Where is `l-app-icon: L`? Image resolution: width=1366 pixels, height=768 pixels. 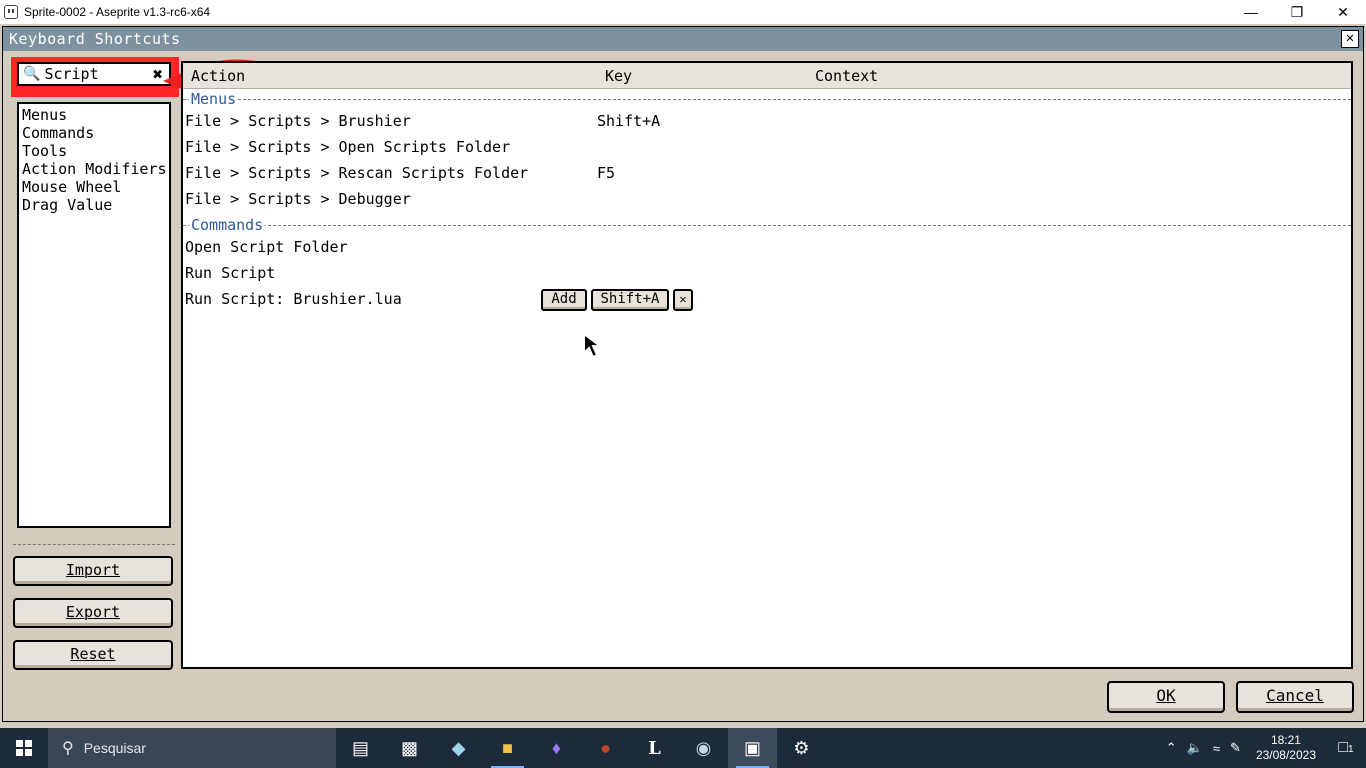 l-app-icon: L is located at coordinates (654, 748).